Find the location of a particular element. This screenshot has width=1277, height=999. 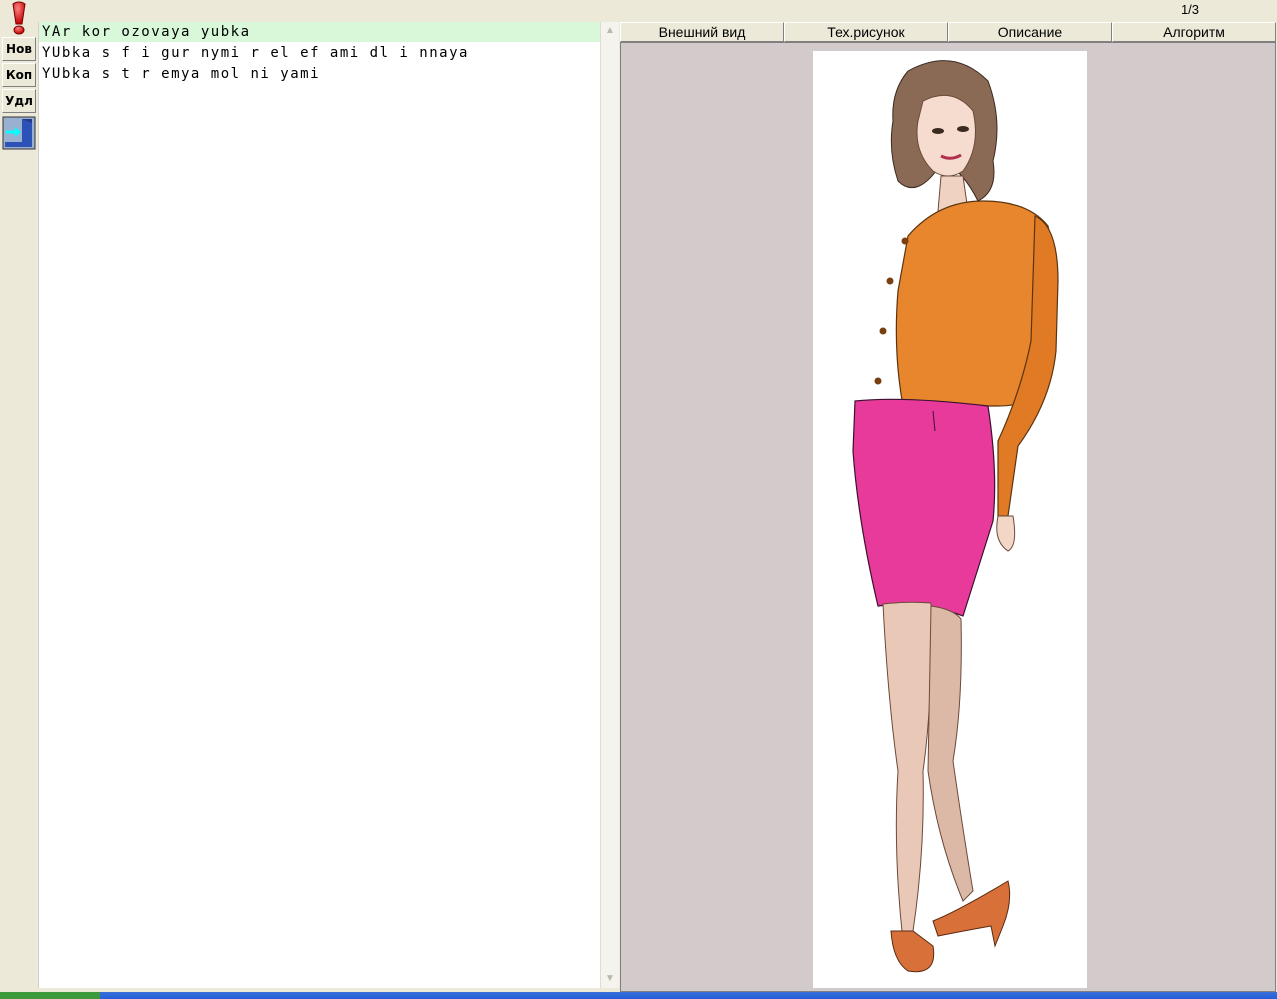

start-button is located at coordinates (50, 995).